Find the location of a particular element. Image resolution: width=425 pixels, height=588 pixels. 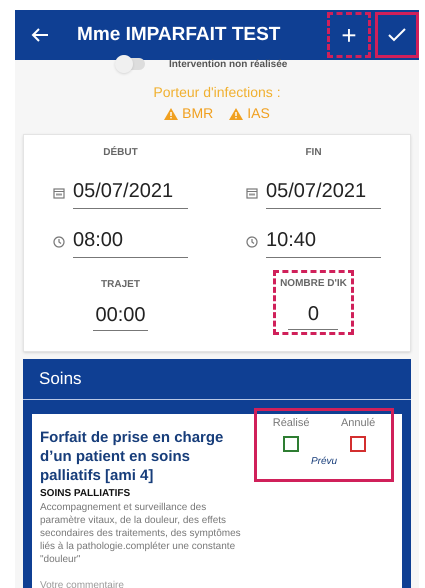

check-icon is located at coordinates (397, 35).